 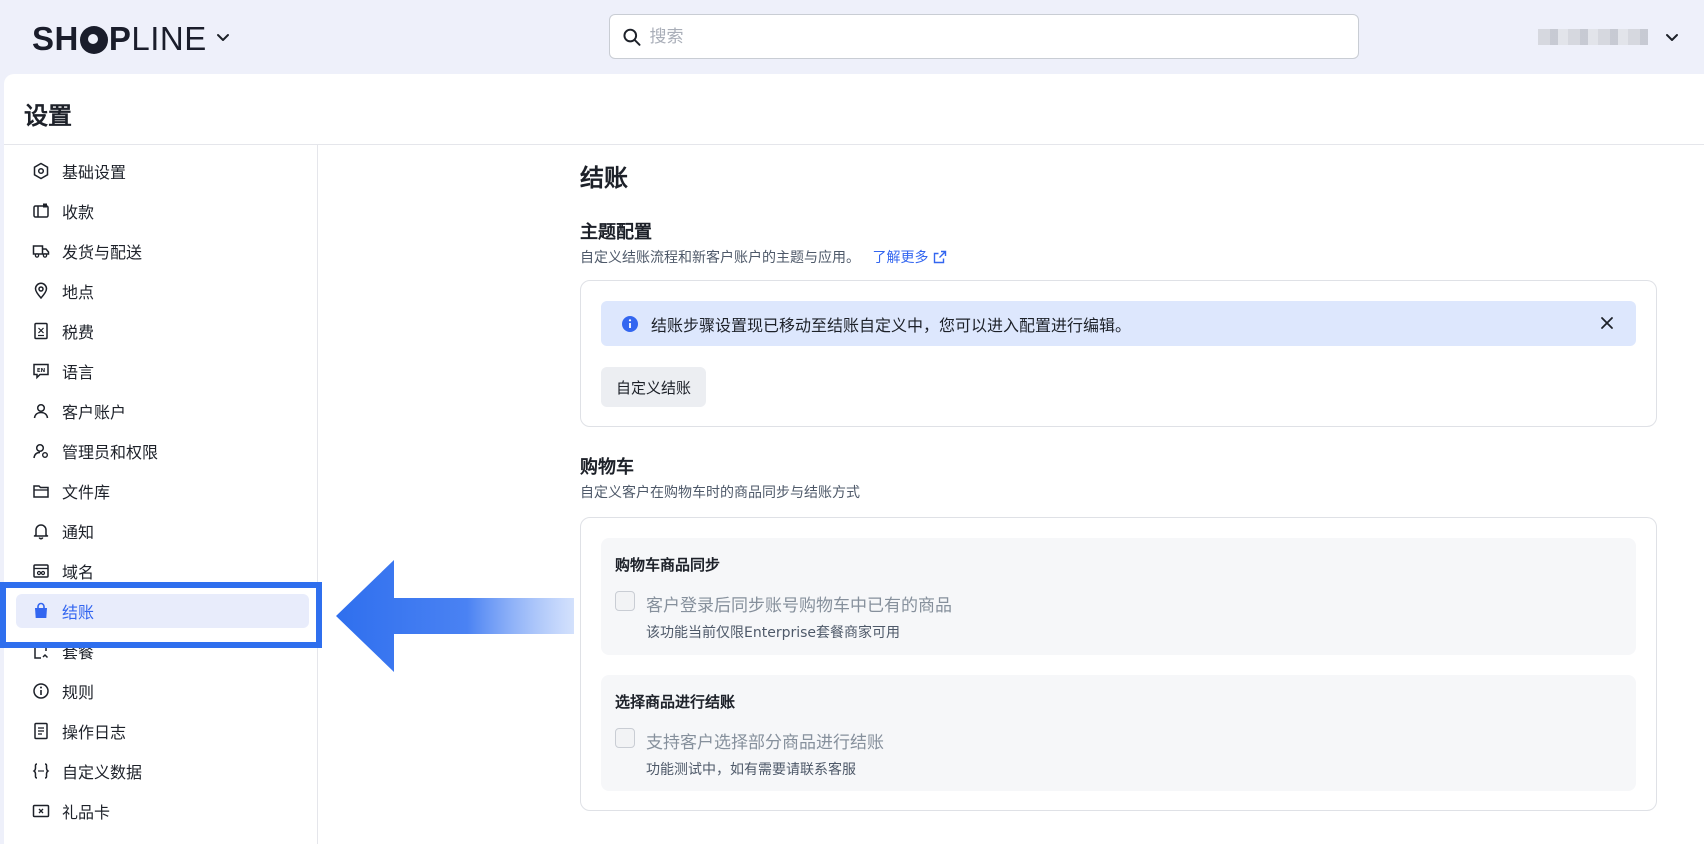 I want to click on sidebar-item-customer-accounts: 客户账户, so click(x=162, y=411).